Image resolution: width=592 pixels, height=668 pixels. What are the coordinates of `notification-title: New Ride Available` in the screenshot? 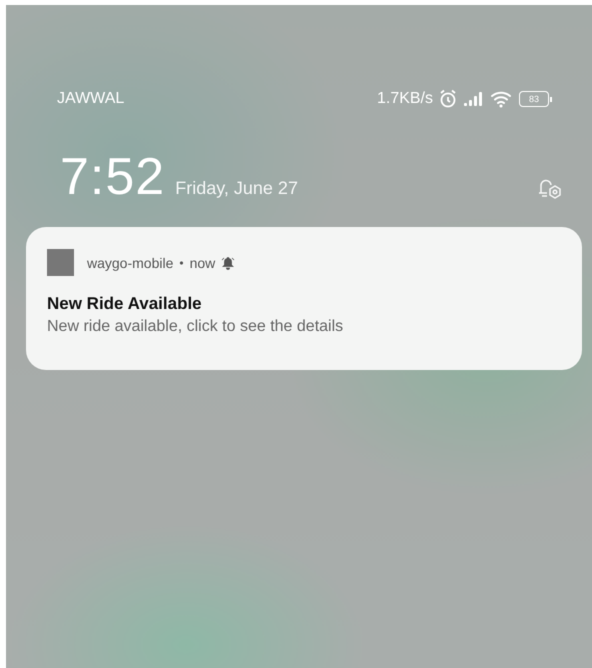 It's located at (125, 304).